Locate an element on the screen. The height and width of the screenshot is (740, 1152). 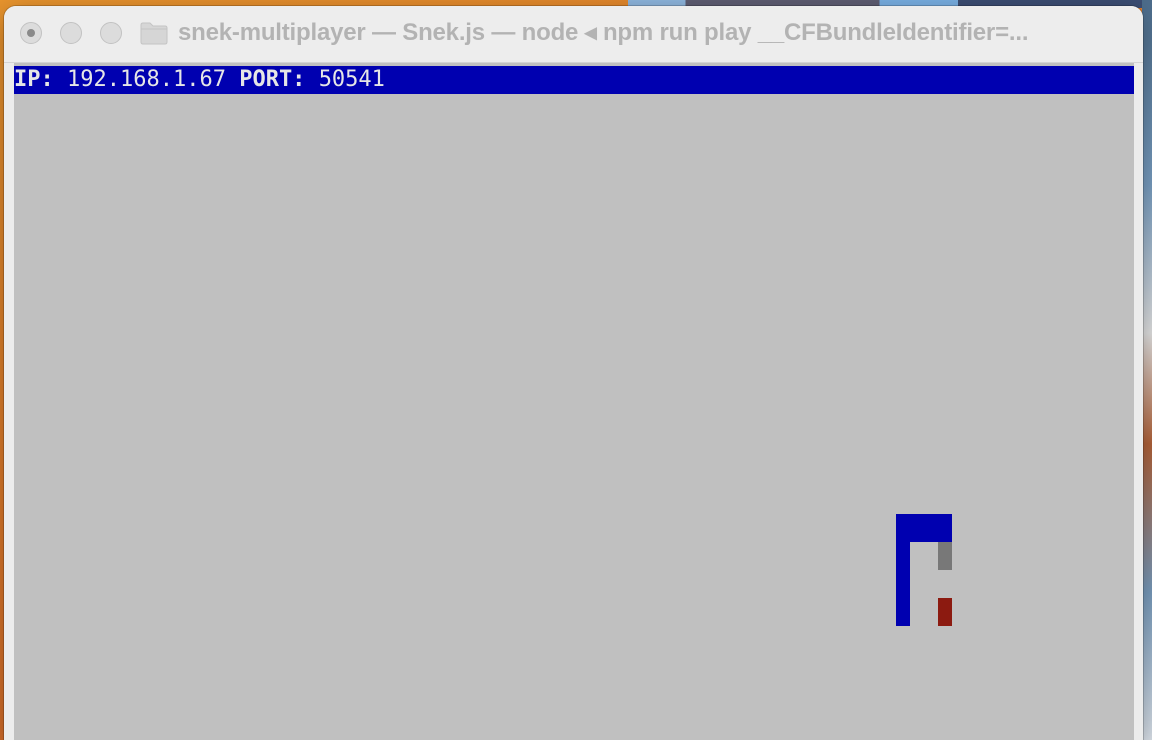
close-dot-icon is located at coordinates (31, 33).